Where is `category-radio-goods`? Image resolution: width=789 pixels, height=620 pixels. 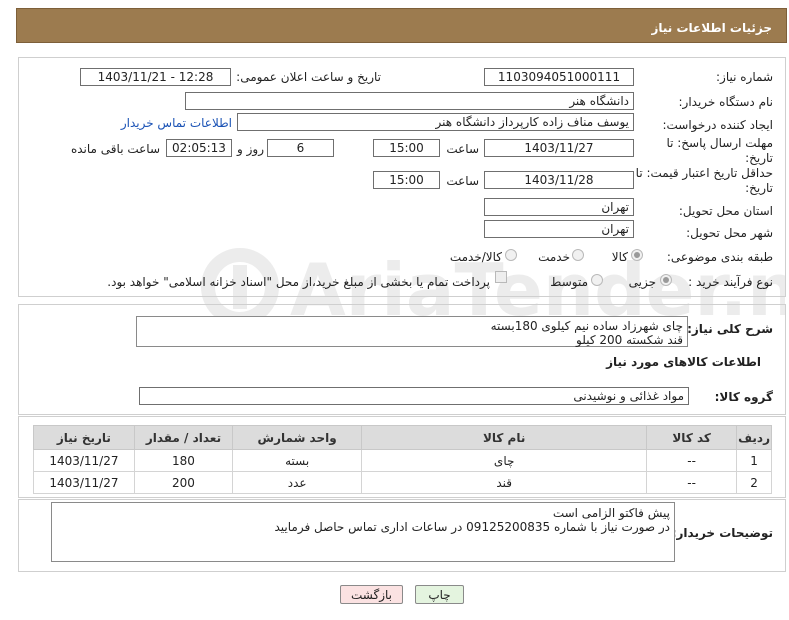
category-radio-goods is located at coordinates (637, 256).